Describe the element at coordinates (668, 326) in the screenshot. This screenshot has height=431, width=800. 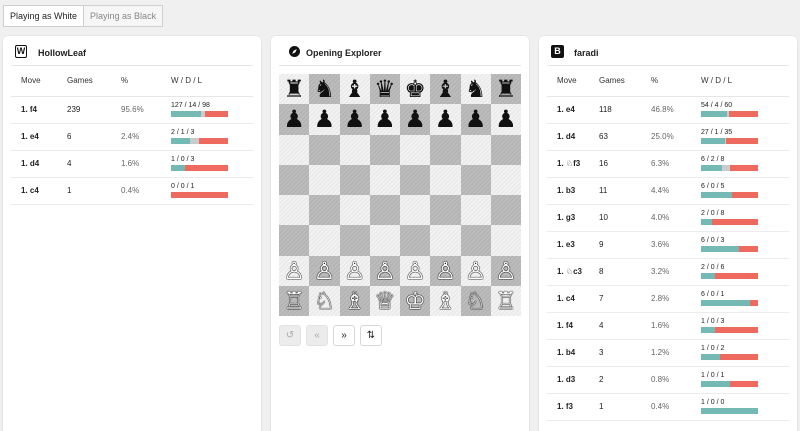
I see `table-row: 1. f4 4 1.6% 1 / 0 / 3` at that location.